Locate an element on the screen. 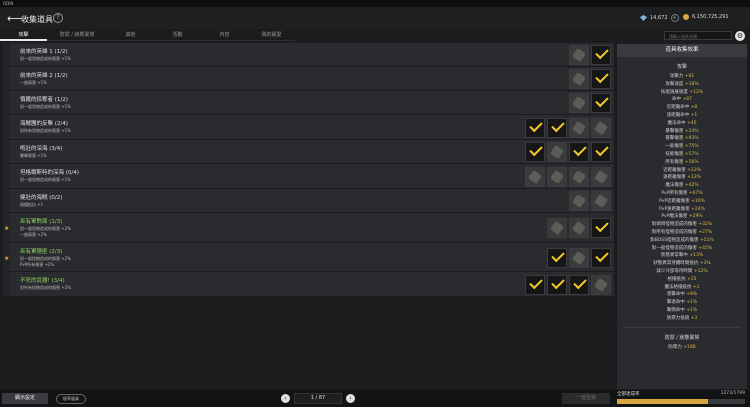 This screenshot has width=750, height=407. help-icon: ? is located at coordinates (58, 18).